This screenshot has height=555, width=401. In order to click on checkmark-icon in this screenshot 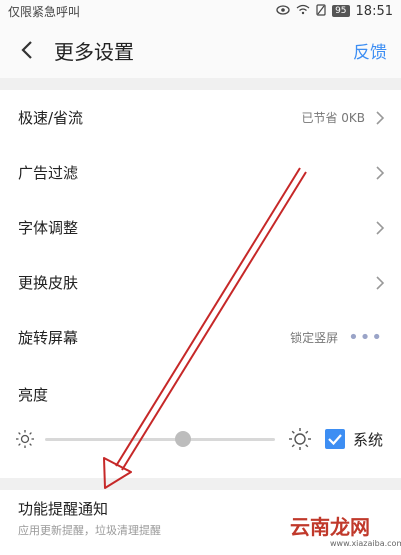, I will do `click(335, 440)`.